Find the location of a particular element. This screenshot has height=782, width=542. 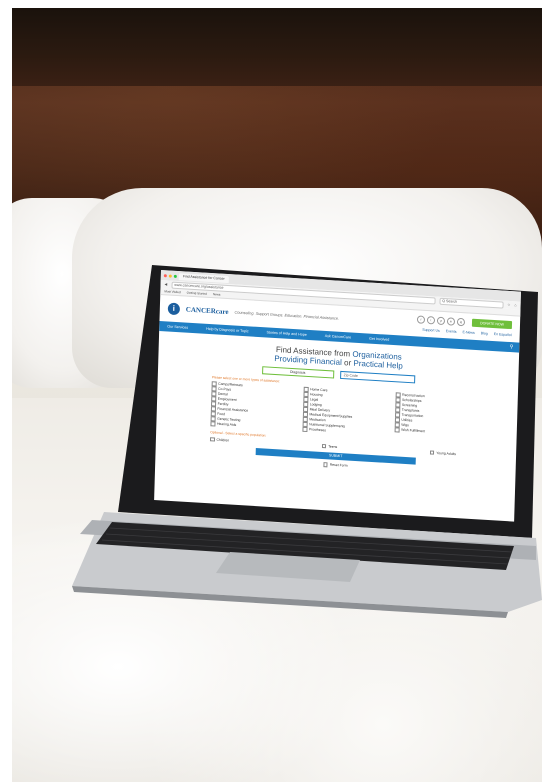

linkedin-icon: in is located at coordinates (451, 321).